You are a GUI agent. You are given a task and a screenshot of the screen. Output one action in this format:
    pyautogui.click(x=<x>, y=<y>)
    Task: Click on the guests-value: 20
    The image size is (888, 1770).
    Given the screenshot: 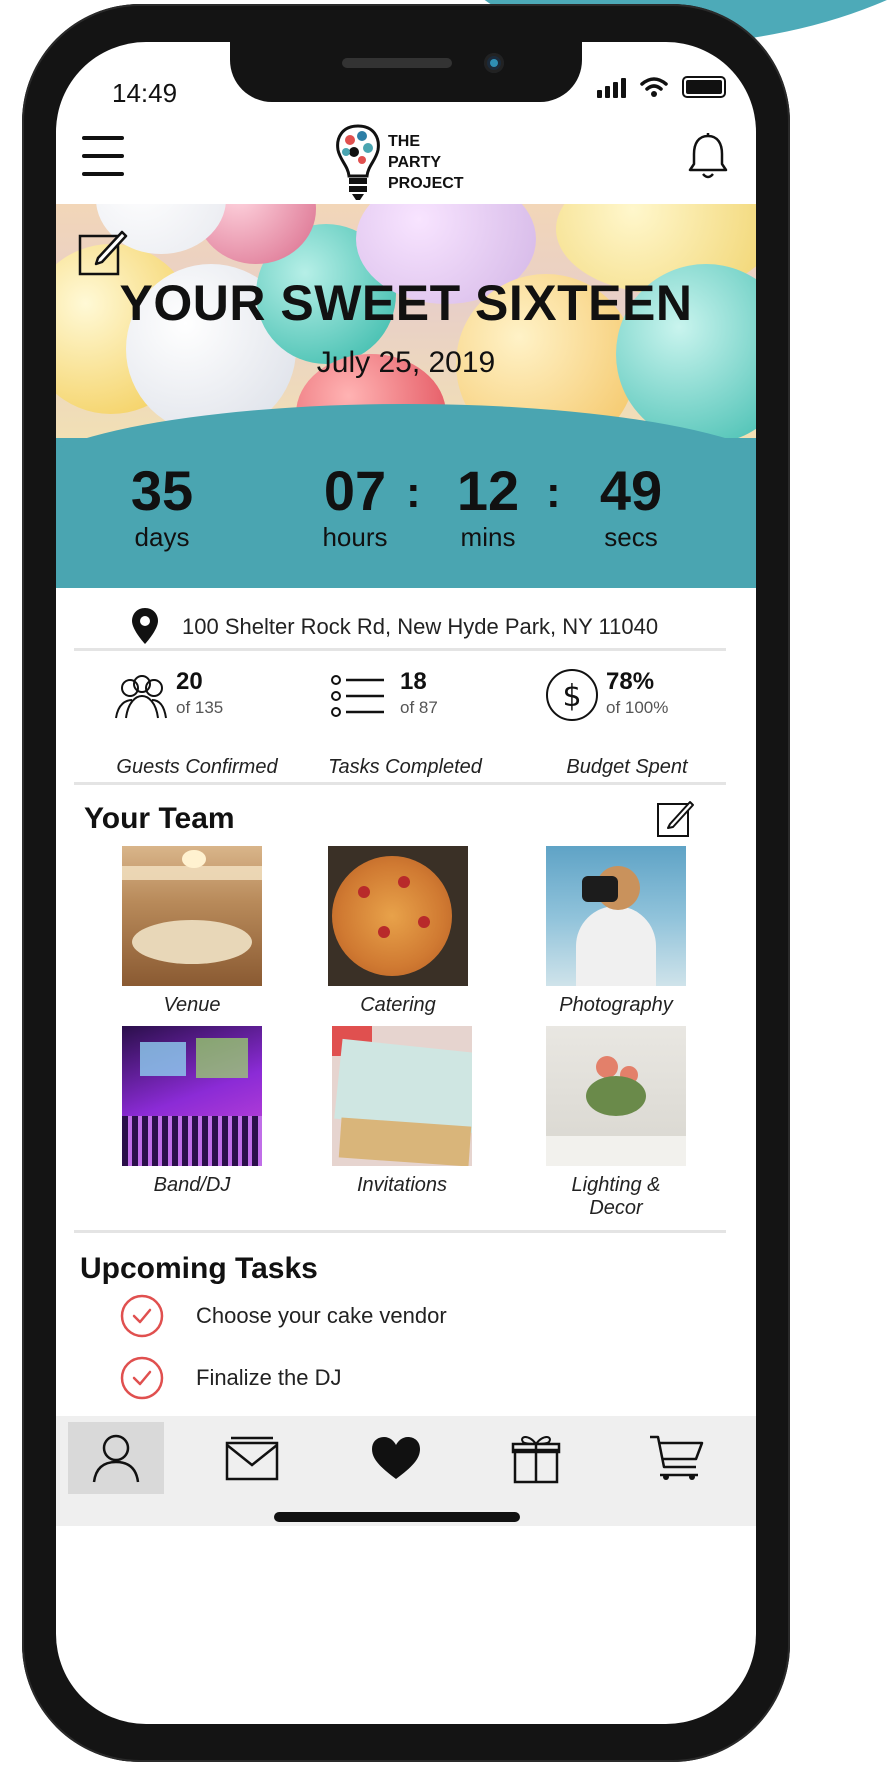 What is the action you would take?
    pyautogui.click(x=189, y=681)
    